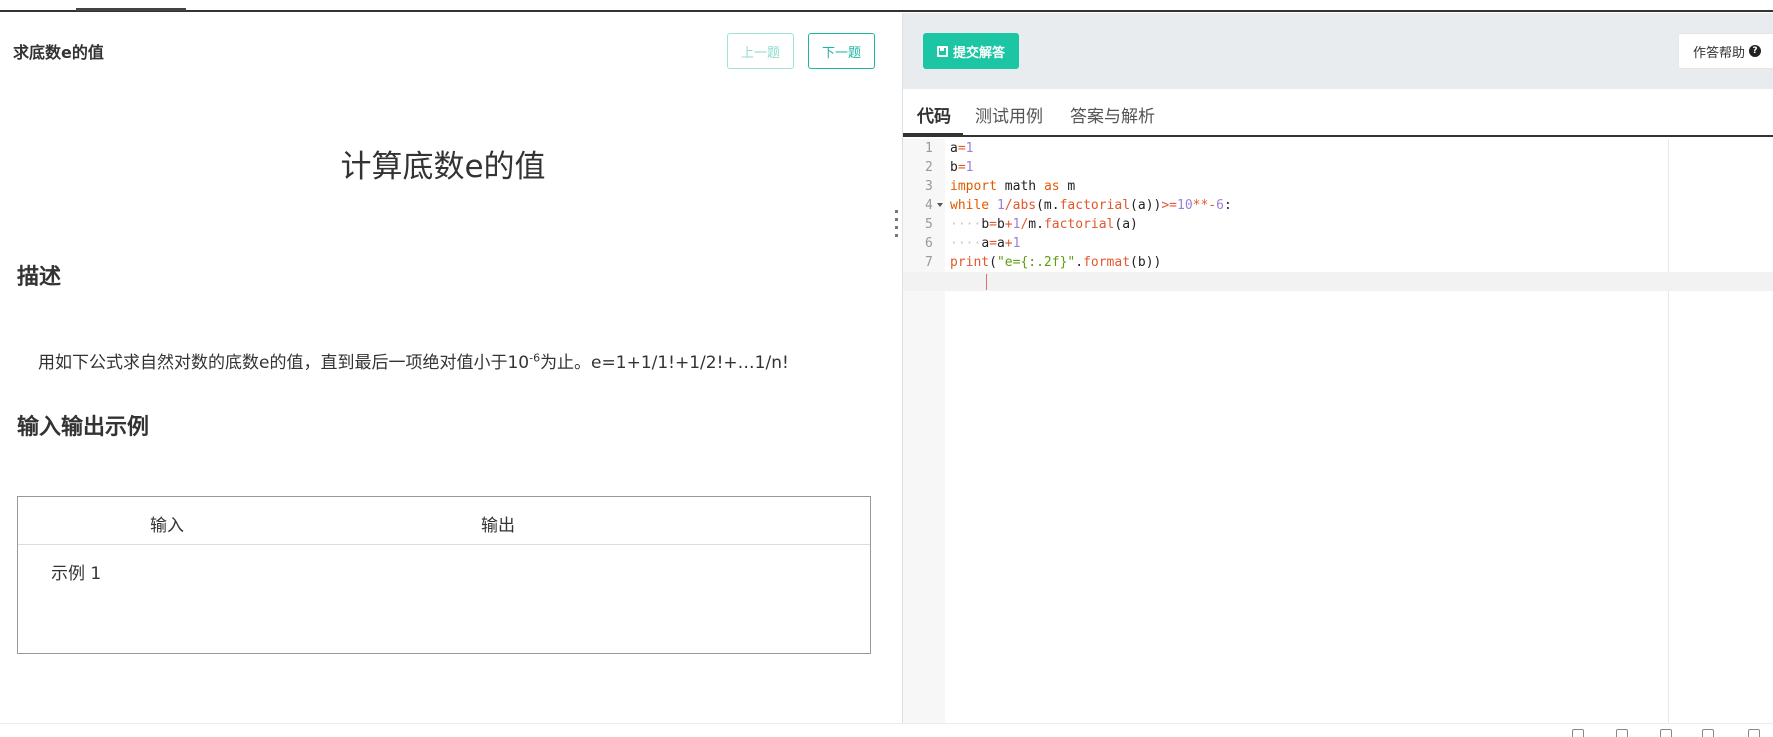 This screenshot has width=1773, height=737. Describe the element at coordinates (929, 262) in the screenshot. I see `line-number: 7` at that location.